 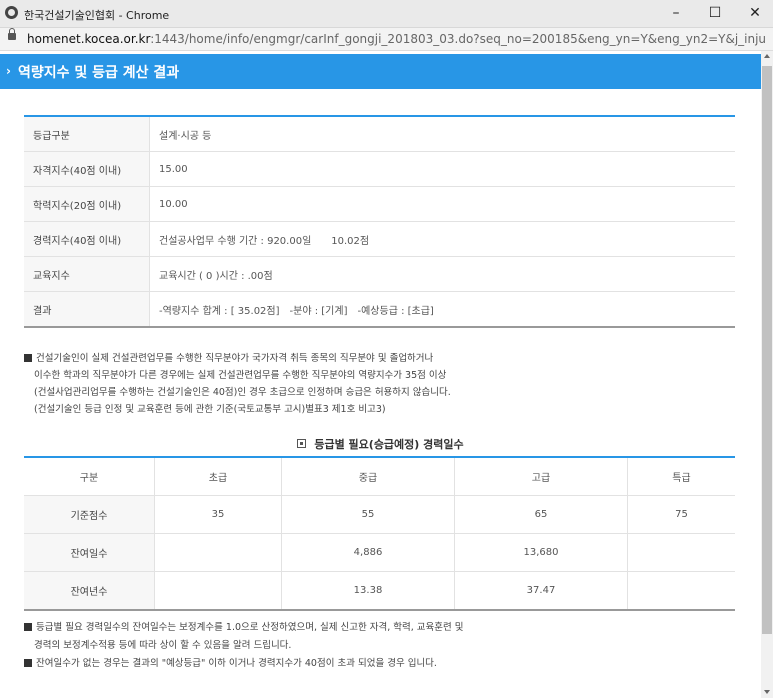 What do you see at coordinates (97, 15) in the screenshot?
I see `window-title: 한국건설기술인협회 - Chrome` at bounding box center [97, 15].